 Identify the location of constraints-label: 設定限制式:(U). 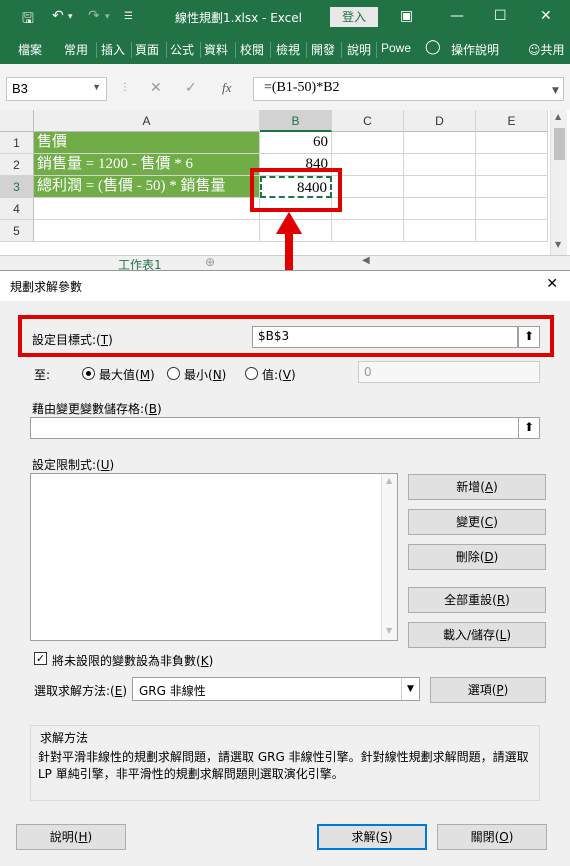
(73, 465).